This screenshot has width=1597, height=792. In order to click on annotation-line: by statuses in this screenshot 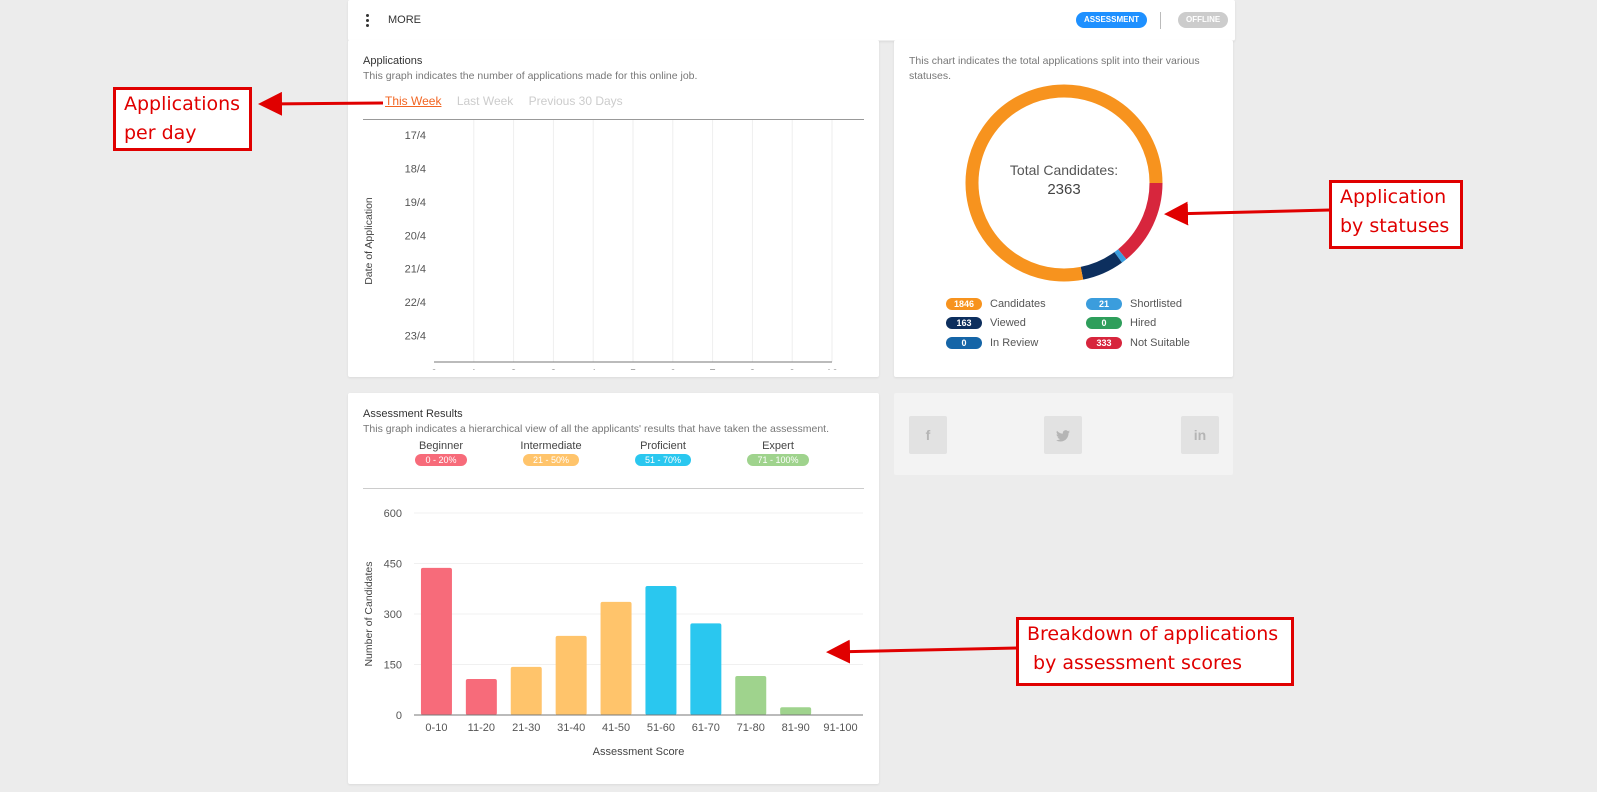, I will do `click(1395, 226)`.